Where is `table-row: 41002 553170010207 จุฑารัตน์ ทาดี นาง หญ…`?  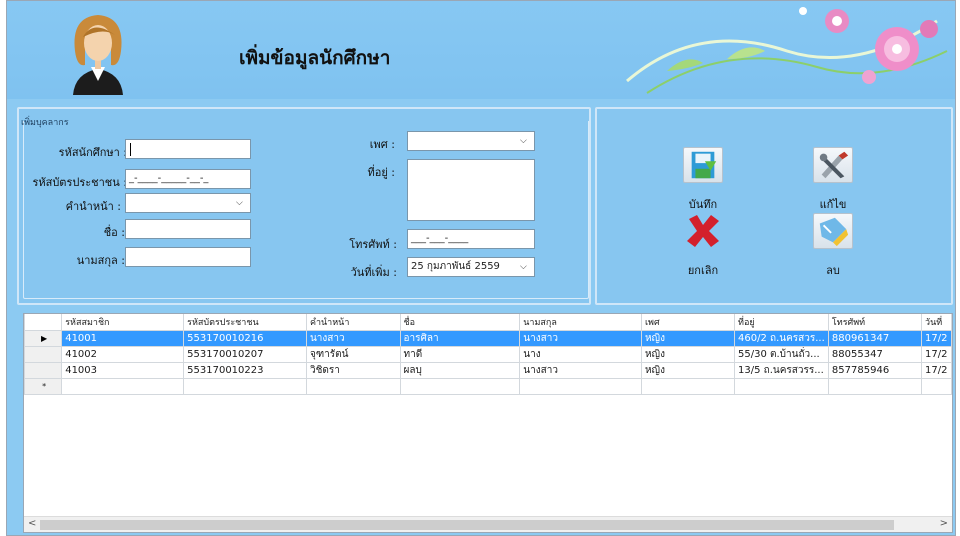
table-row: 41002 553170010207 จุฑารัตน์ ทาดี นาง หญ… is located at coordinates (488, 354).